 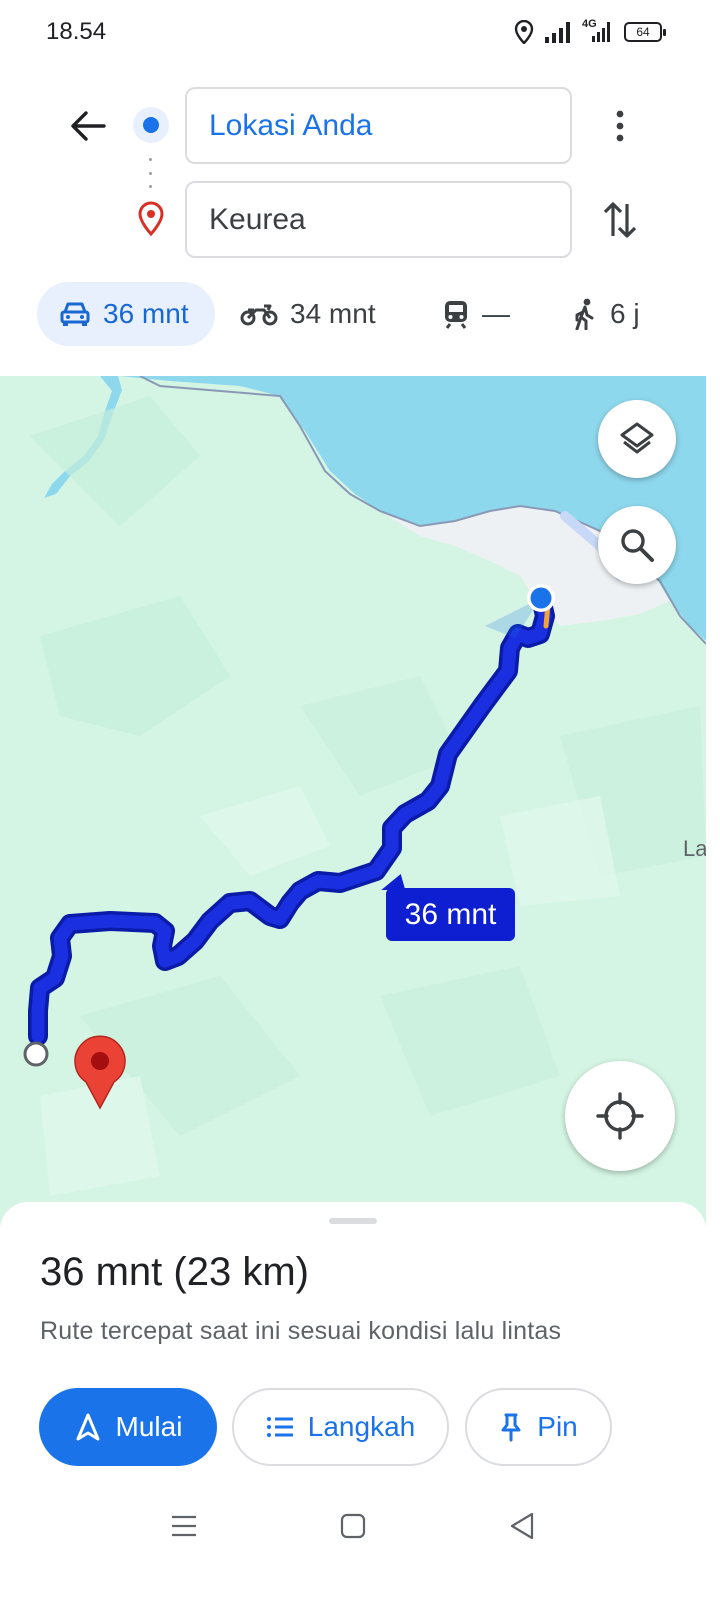 I want to click on search-icon, so click(x=637, y=545).